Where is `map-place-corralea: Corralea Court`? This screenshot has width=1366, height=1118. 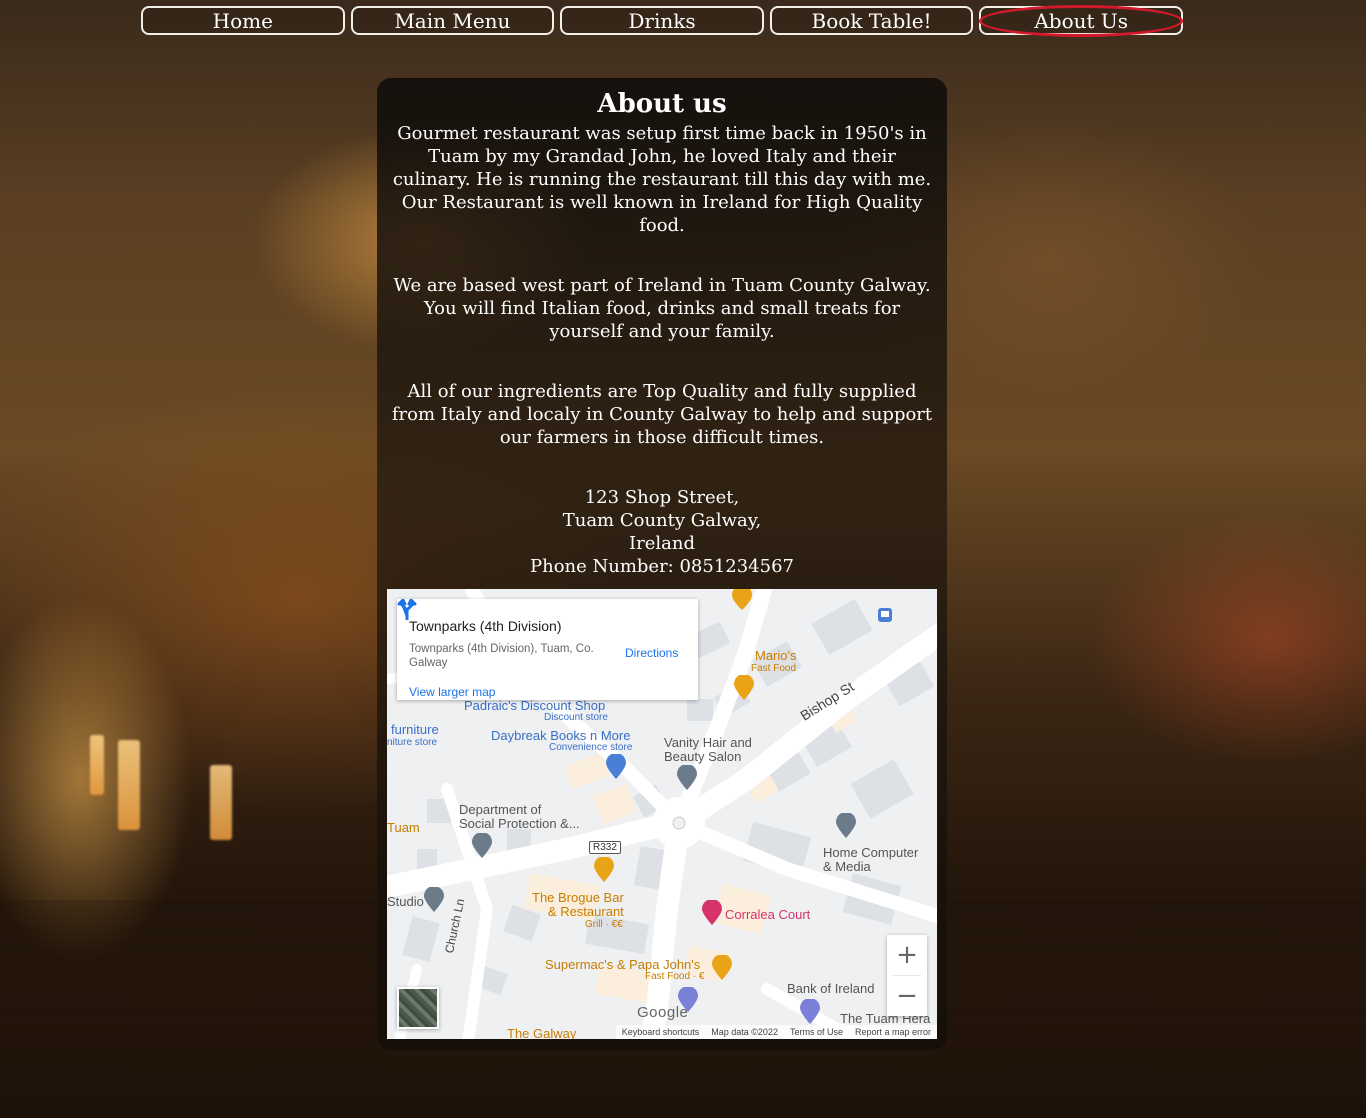 map-place-corralea: Corralea Court is located at coordinates (768, 914).